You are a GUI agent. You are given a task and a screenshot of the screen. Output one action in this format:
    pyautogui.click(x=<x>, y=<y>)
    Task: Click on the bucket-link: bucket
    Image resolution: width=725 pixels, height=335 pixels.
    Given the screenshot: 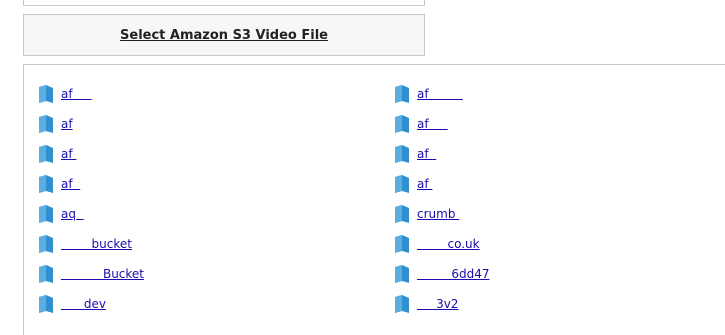 What is the action you would take?
    pyautogui.click(x=96, y=244)
    